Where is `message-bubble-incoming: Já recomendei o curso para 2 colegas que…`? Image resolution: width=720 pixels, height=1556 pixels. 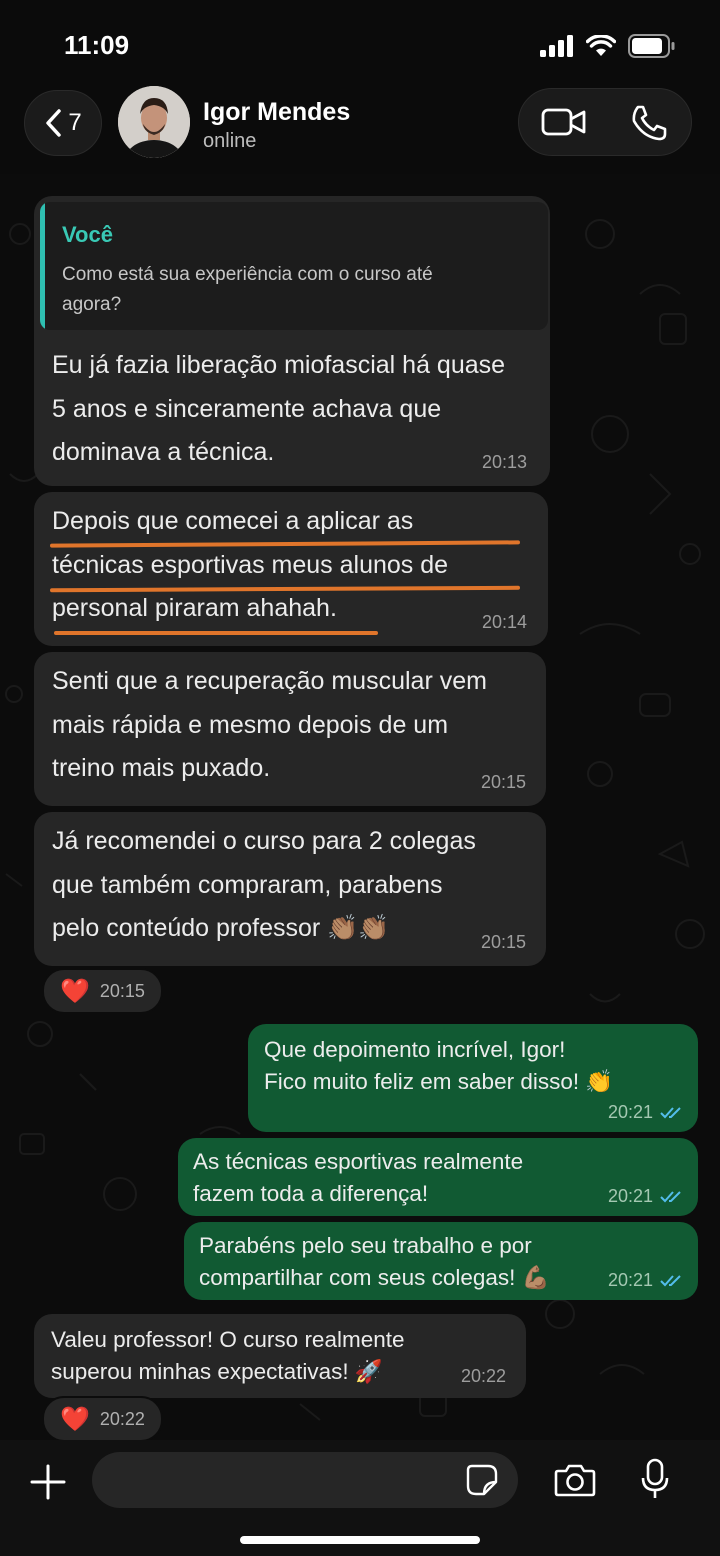 message-bubble-incoming: Já recomendei o curso para 2 colegas que… is located at coordinates (290, 889).